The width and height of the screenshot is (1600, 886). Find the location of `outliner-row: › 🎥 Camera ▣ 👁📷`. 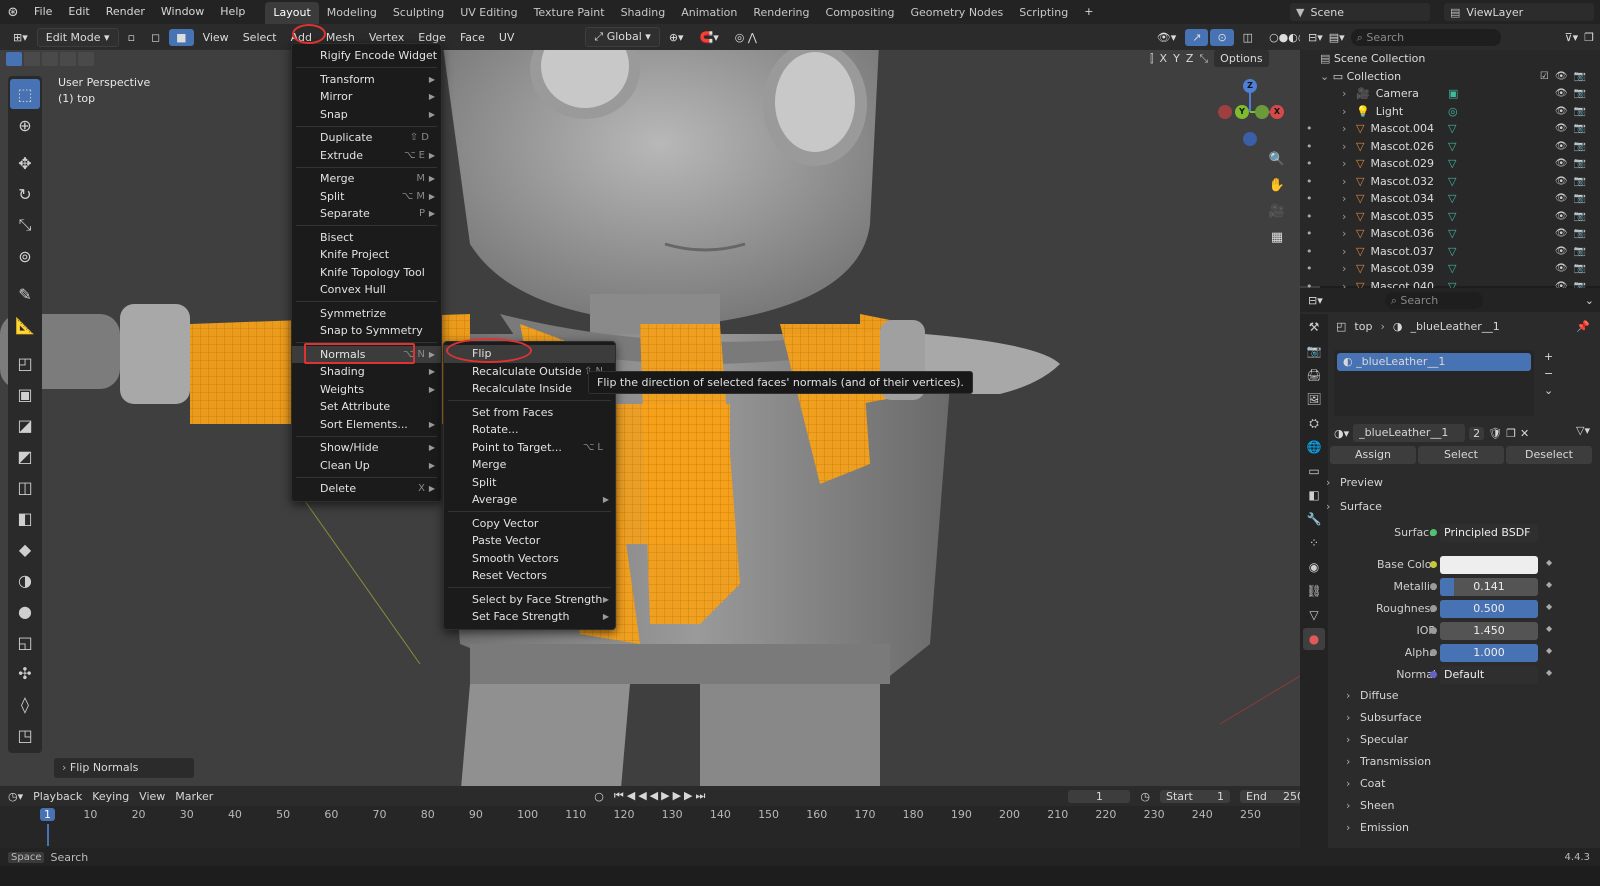

outliner-row: › 🎥 Camera ▣ 👁📷 is located at coordinates (1450, 94).